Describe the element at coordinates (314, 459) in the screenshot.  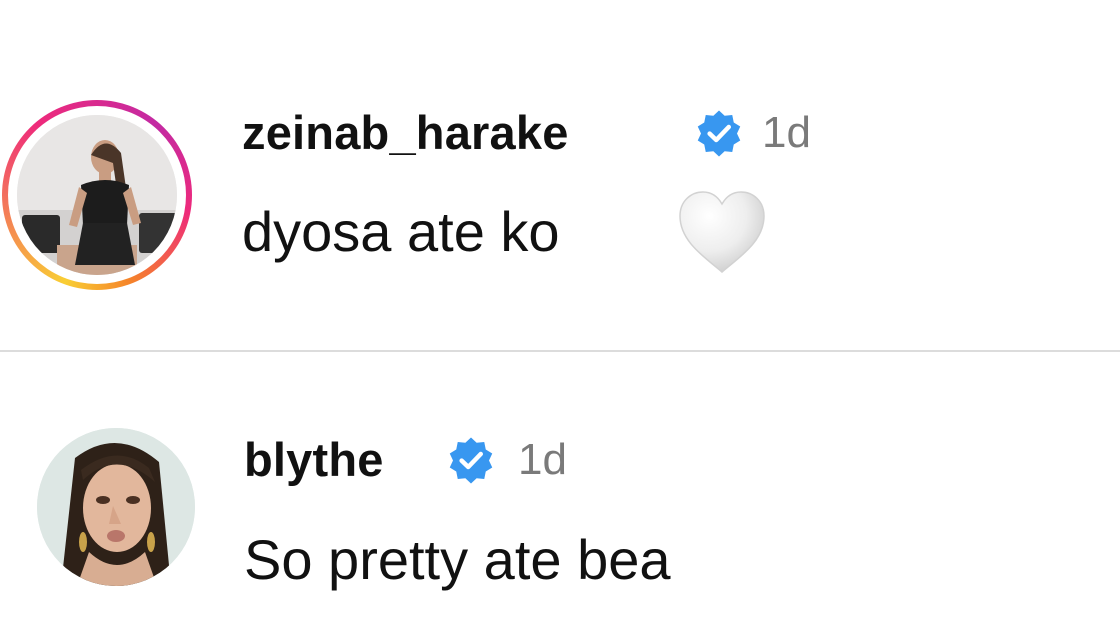
I see `comment-username: blythe` at that location.